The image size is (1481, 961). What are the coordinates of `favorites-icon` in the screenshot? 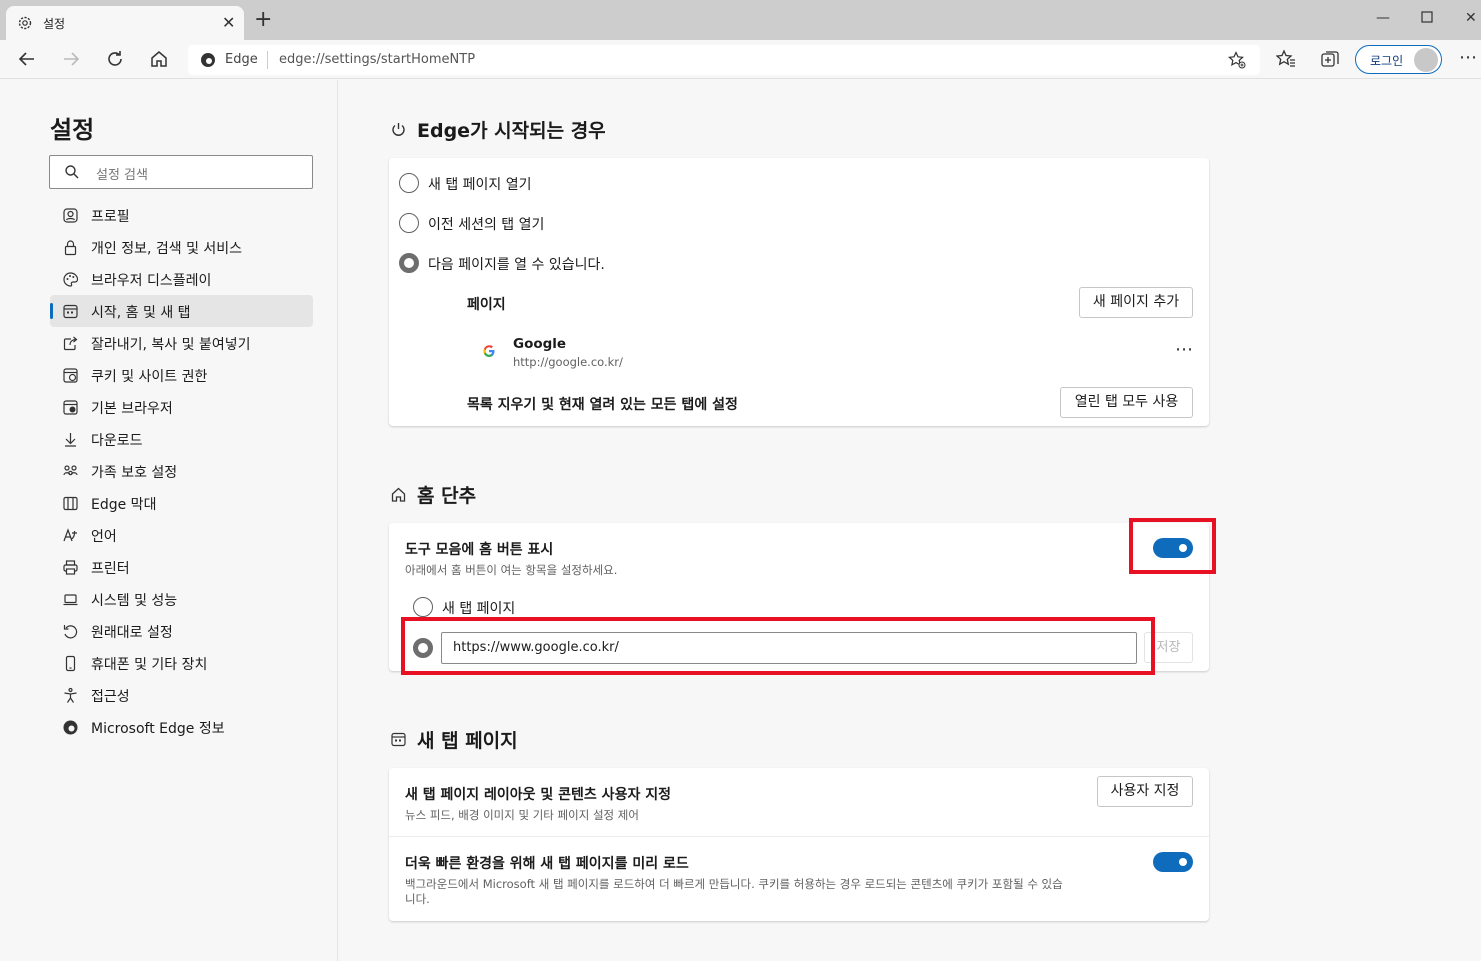 It's located at (1286, 59).